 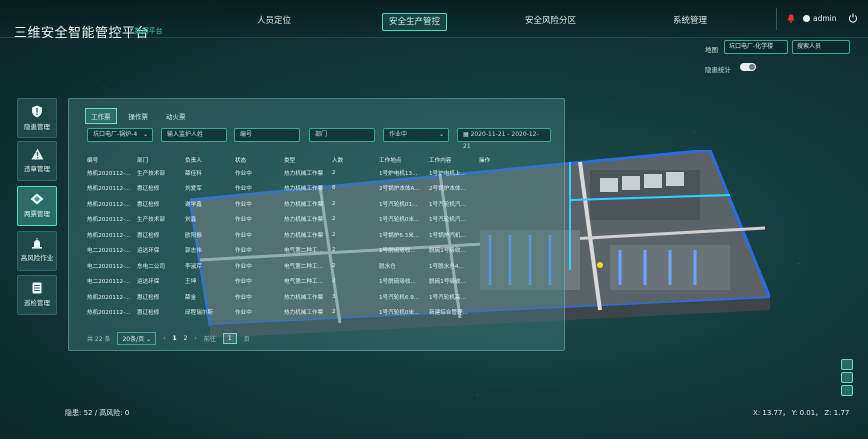 What do you see at coordinates (398, 134) in the screenshot?
I see `status-select-value: 作业中` at bounding box center [398, 134].